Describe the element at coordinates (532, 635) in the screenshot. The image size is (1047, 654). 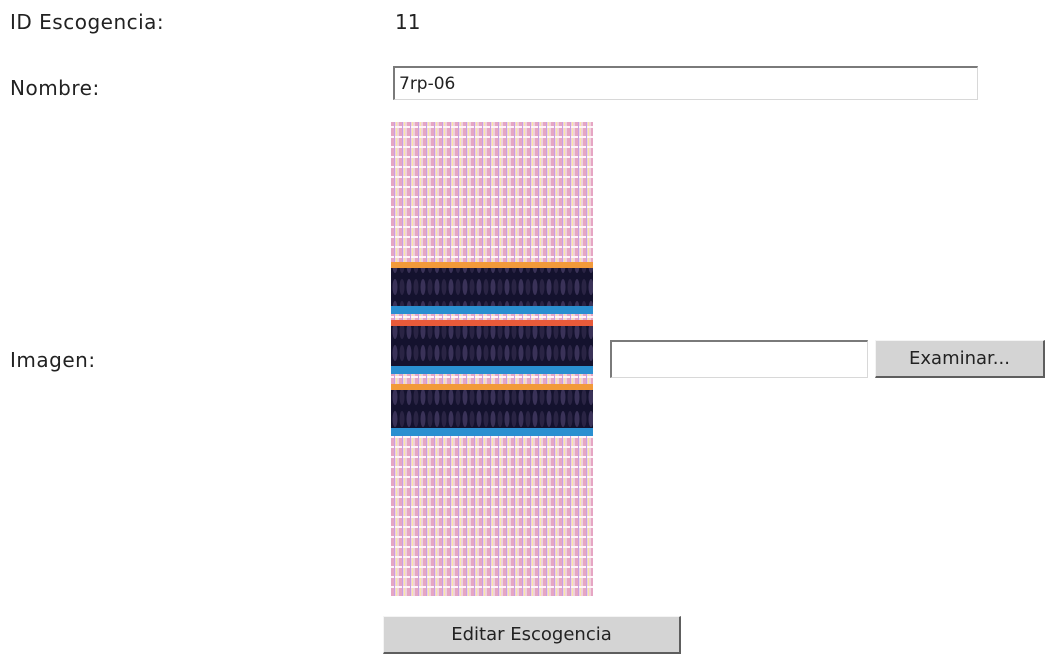
I see `editar-escogencia-button: Editar Escogencia` at that location.